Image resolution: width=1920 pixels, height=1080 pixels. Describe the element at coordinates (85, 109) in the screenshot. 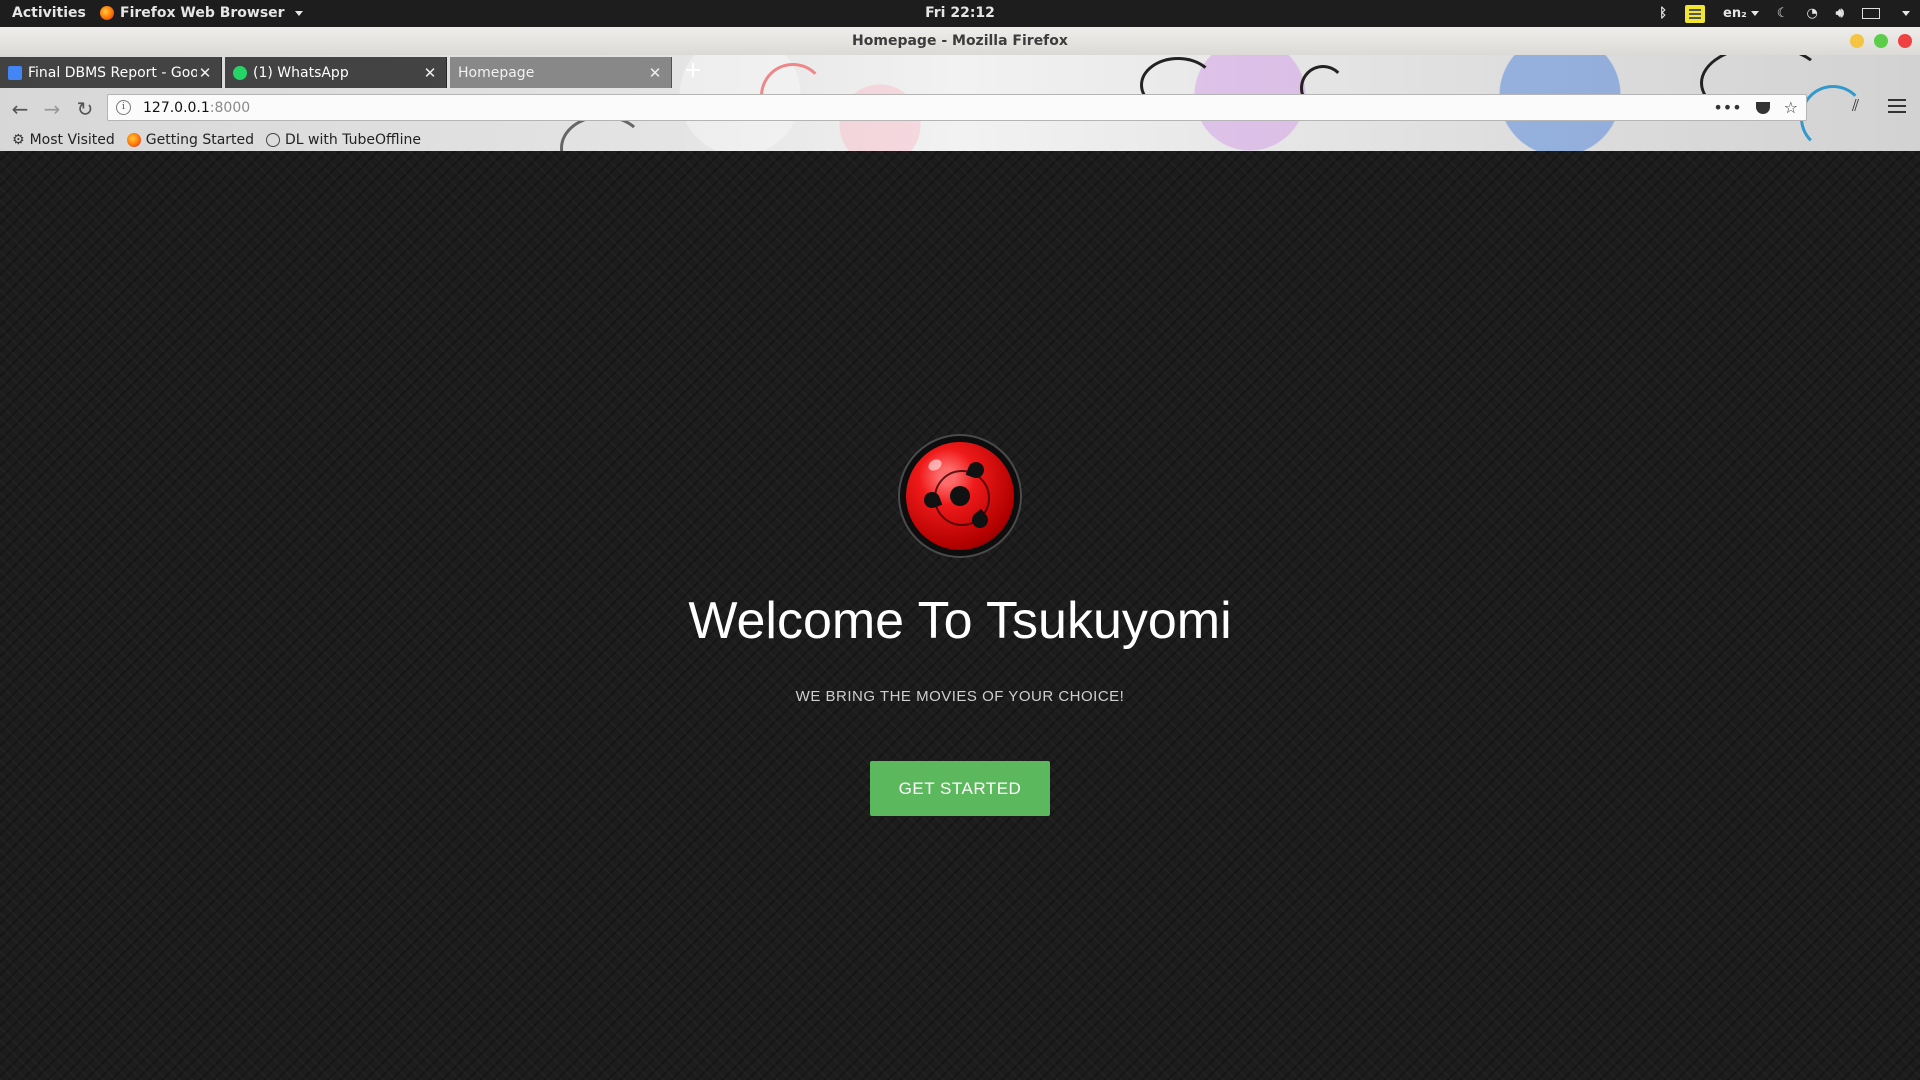

I see `reload-button: ↻` at that location.